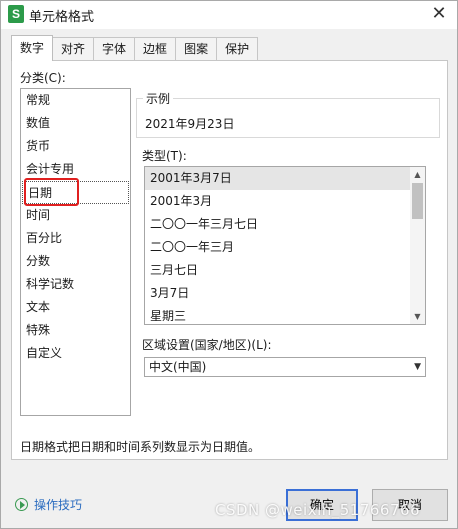 This screenshot has width=458, height=529. Describe the element at coordinates (75, 100) in the screenshot. I see `category-item-general: 常规` at that location.